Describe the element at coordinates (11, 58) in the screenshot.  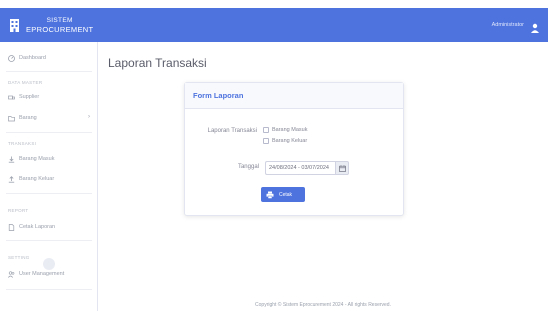
I see `gauge-icon` at that location.